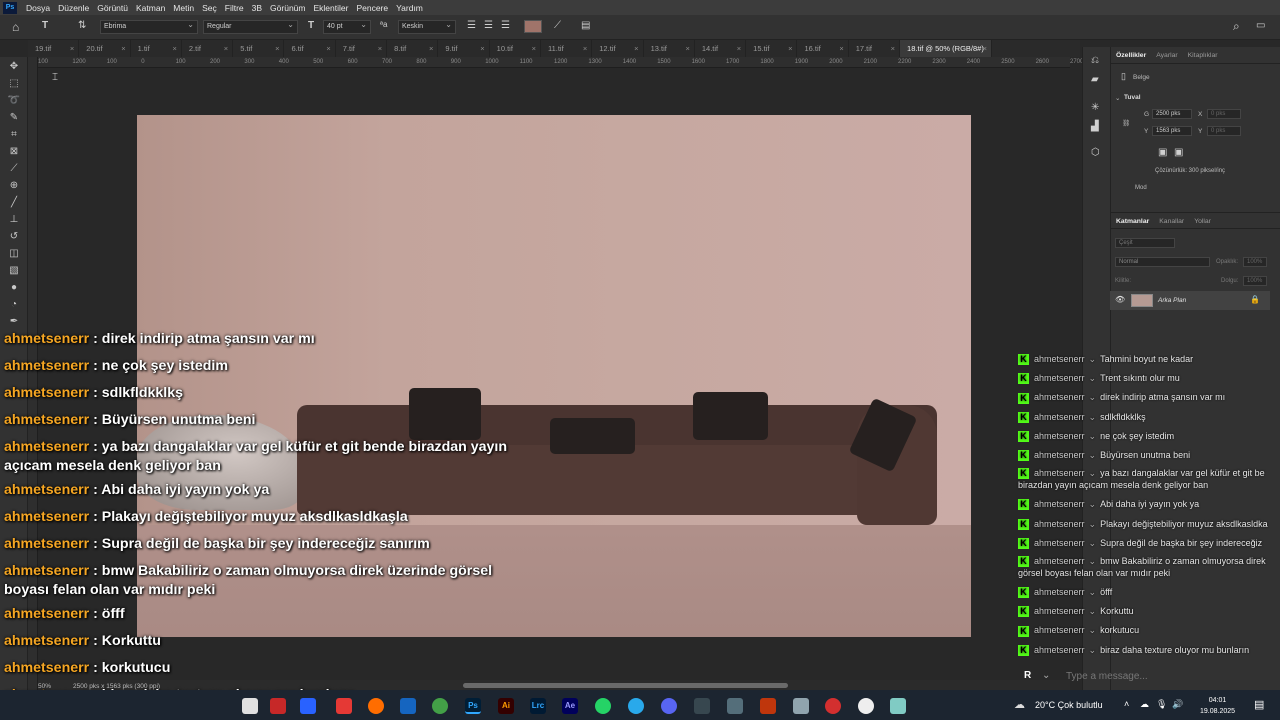 This screenshot has height=720, width=1280. Describe the element at coordinates (1224, 131) in the screenshot. I see `y-field: 0 pks` at that location.